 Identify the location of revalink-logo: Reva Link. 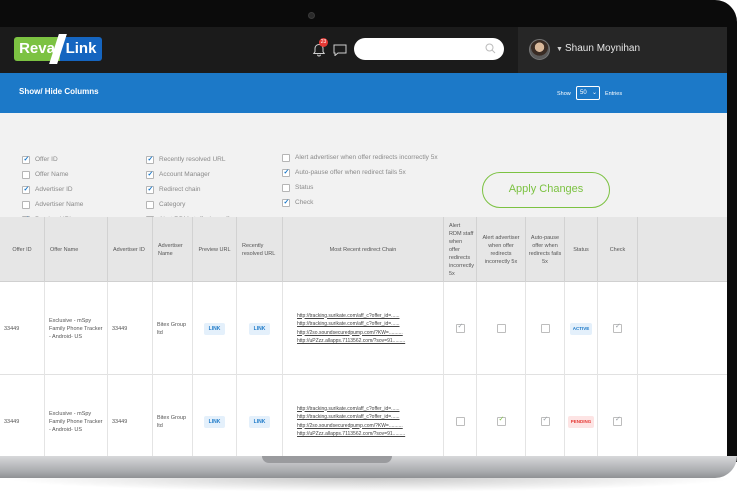
(59, 49).